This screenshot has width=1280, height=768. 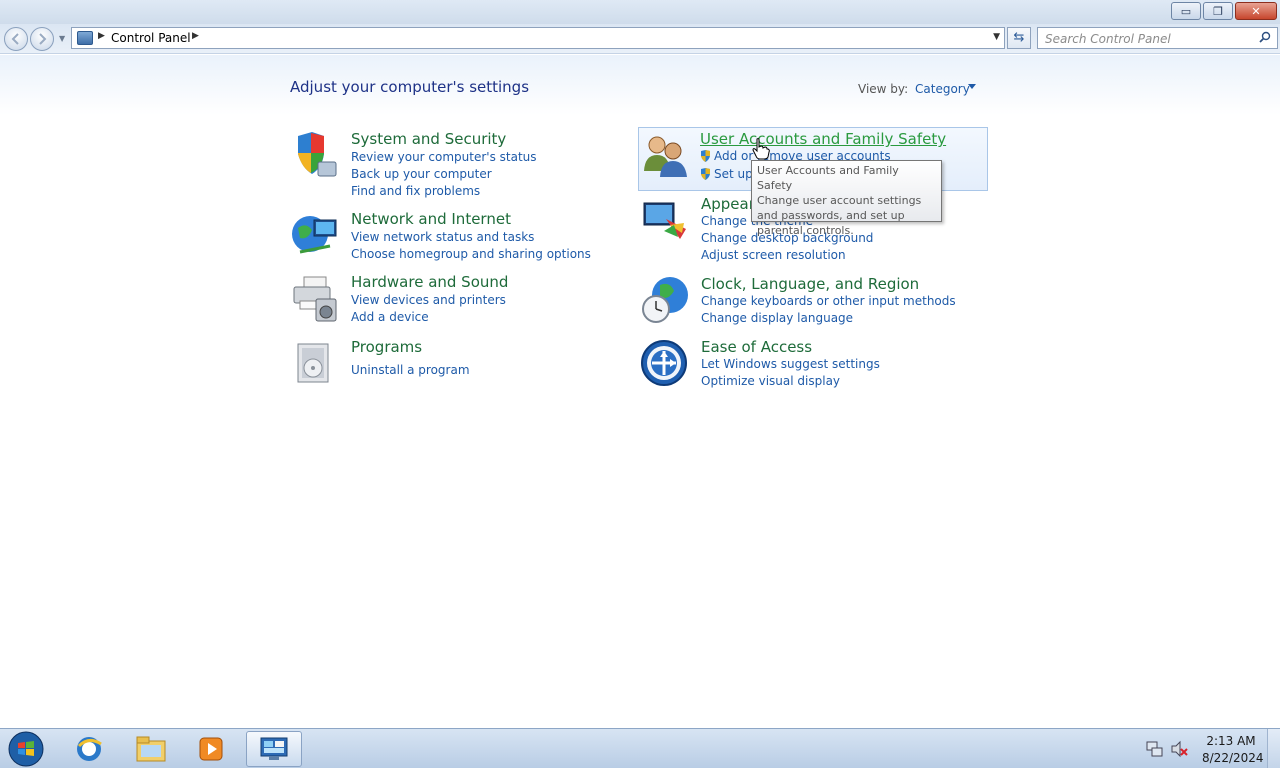 I want to click on taskbar-file-explorer, so click(x=151, y=749).